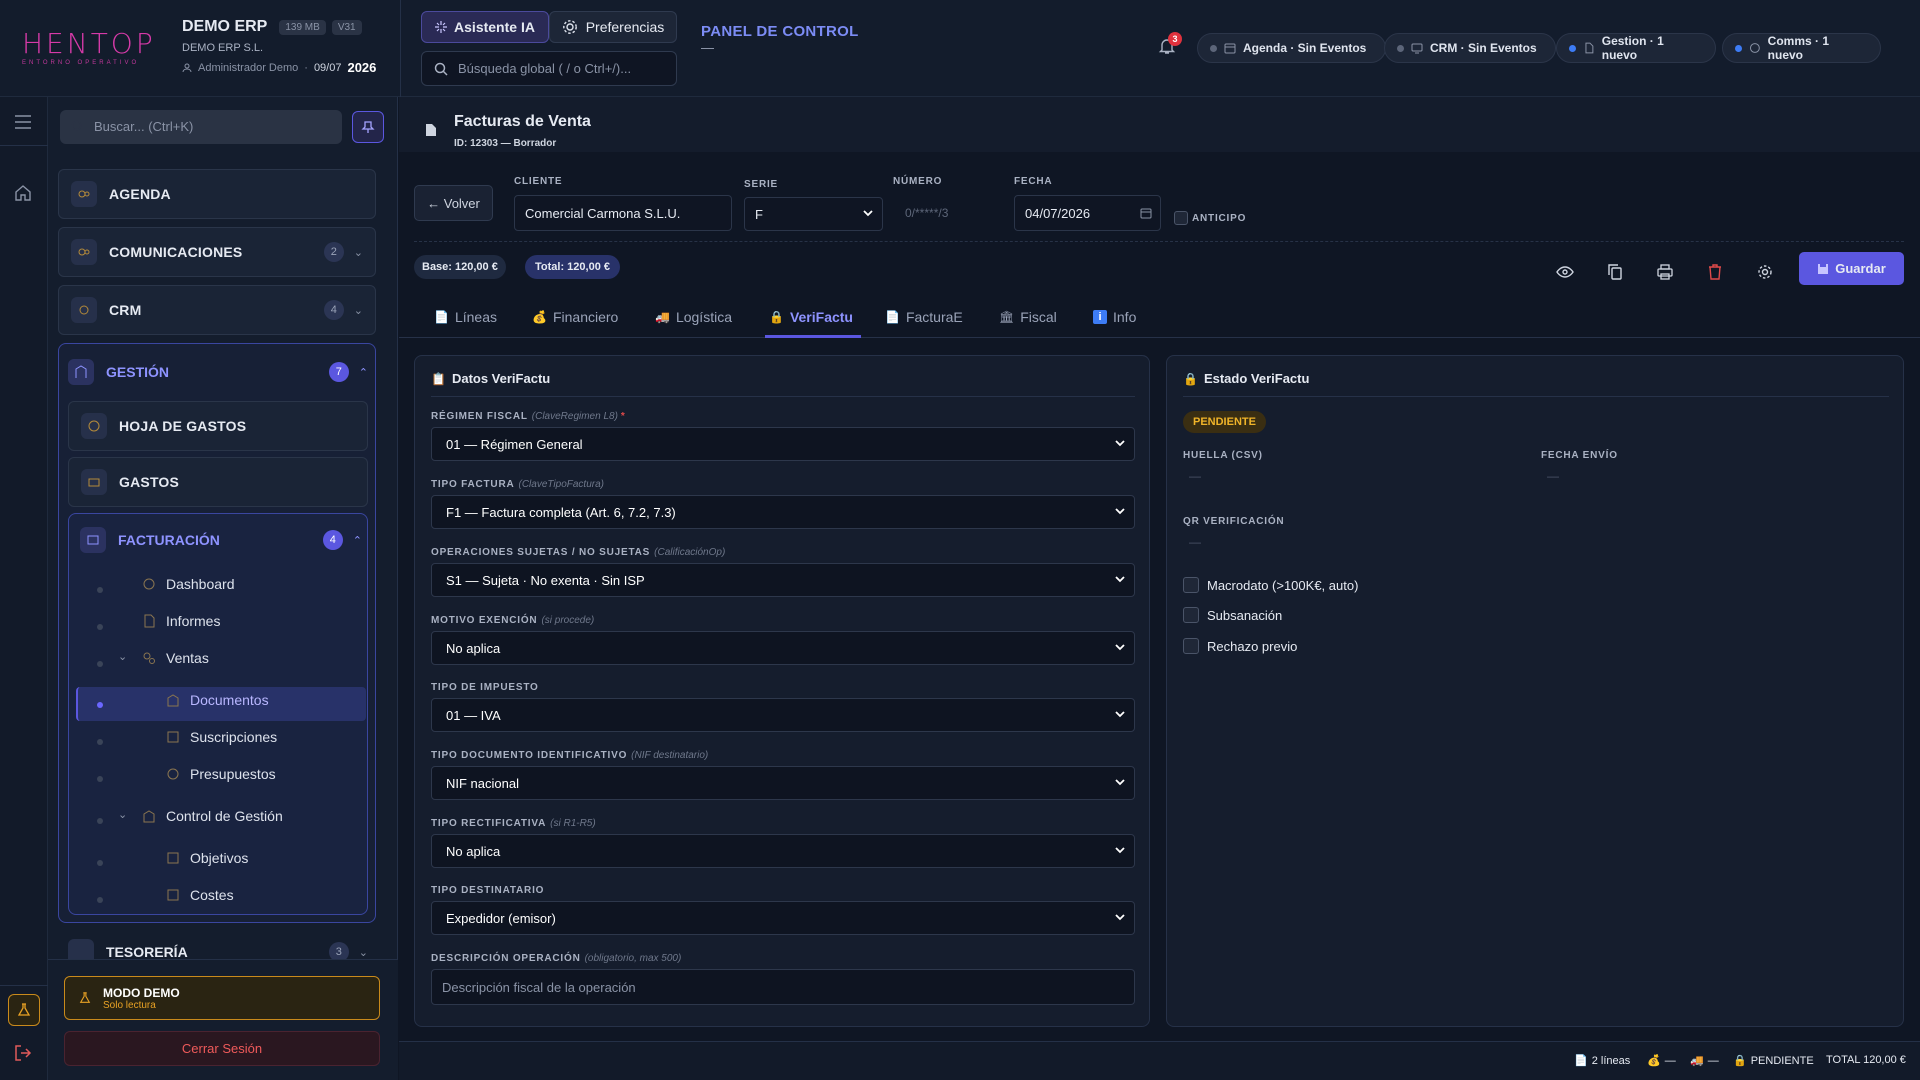 The width and height of the screenshot is (1920, 1080). Describe the element at coordinates (218, 426) in the screenshot. I see `sidebar-section-hoja-gastos: HOJA DE GASTOS` at that location.